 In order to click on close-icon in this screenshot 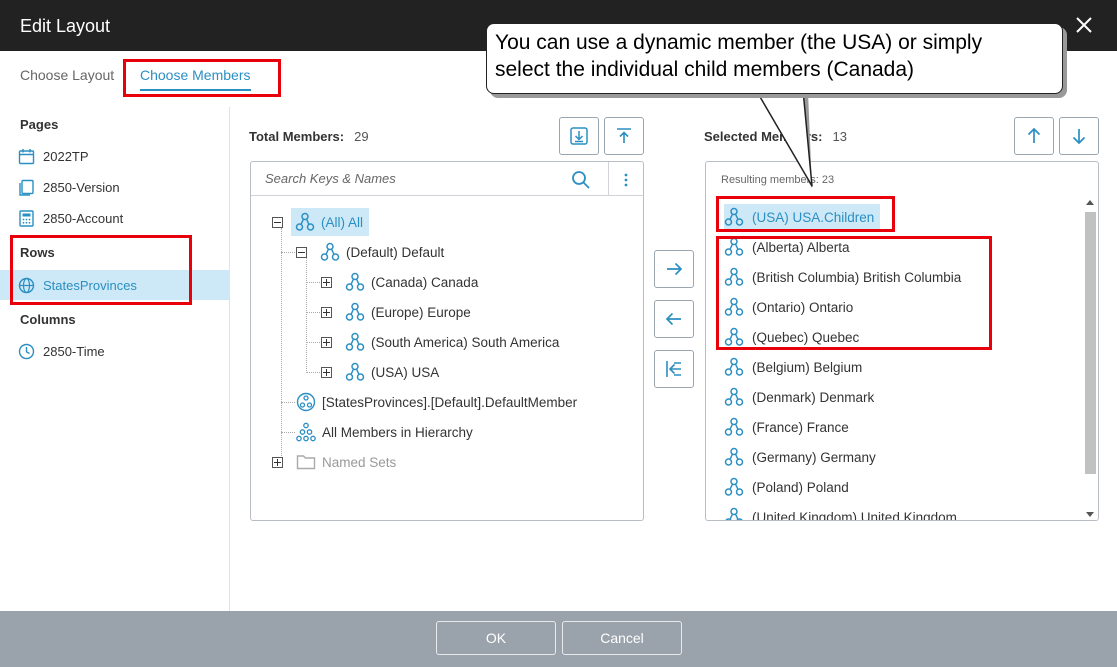, I will do `click(1084, 25)`.